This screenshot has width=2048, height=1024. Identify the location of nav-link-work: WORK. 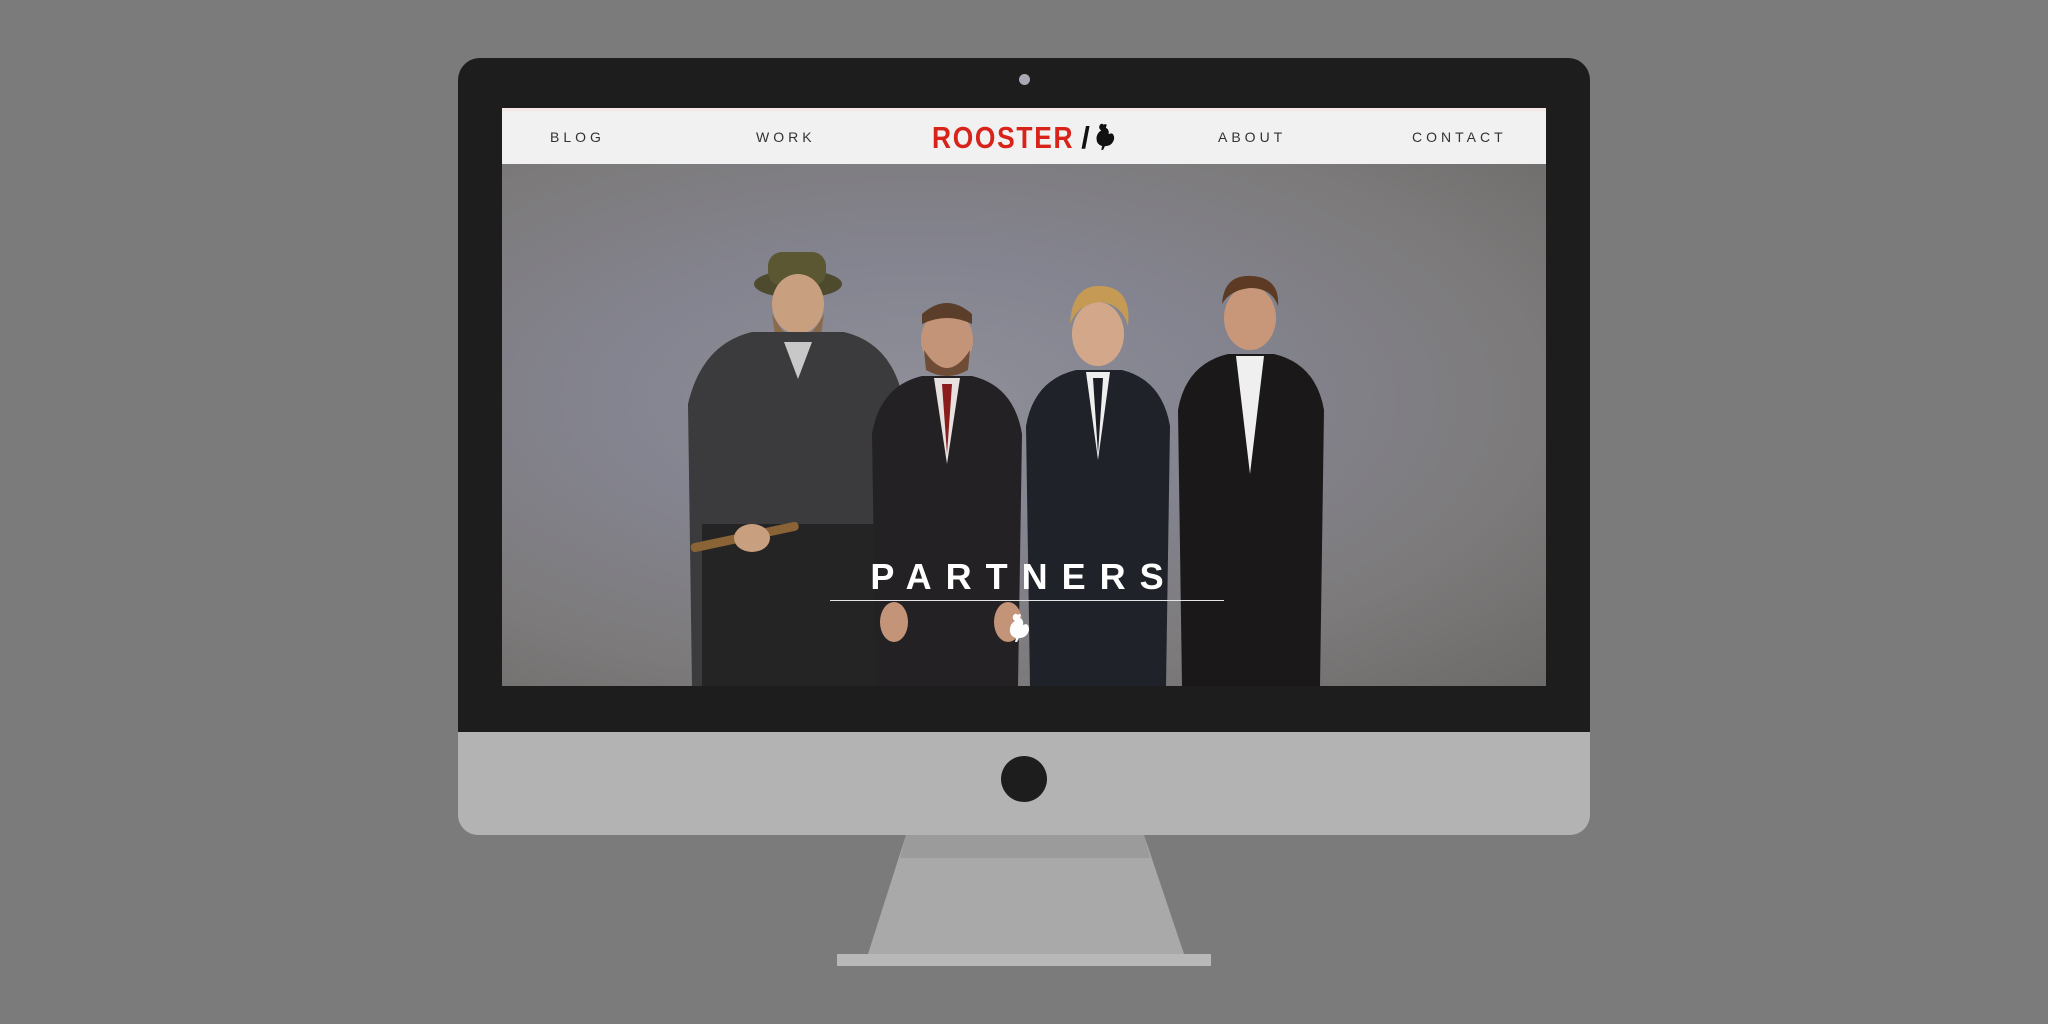
(786, 137).